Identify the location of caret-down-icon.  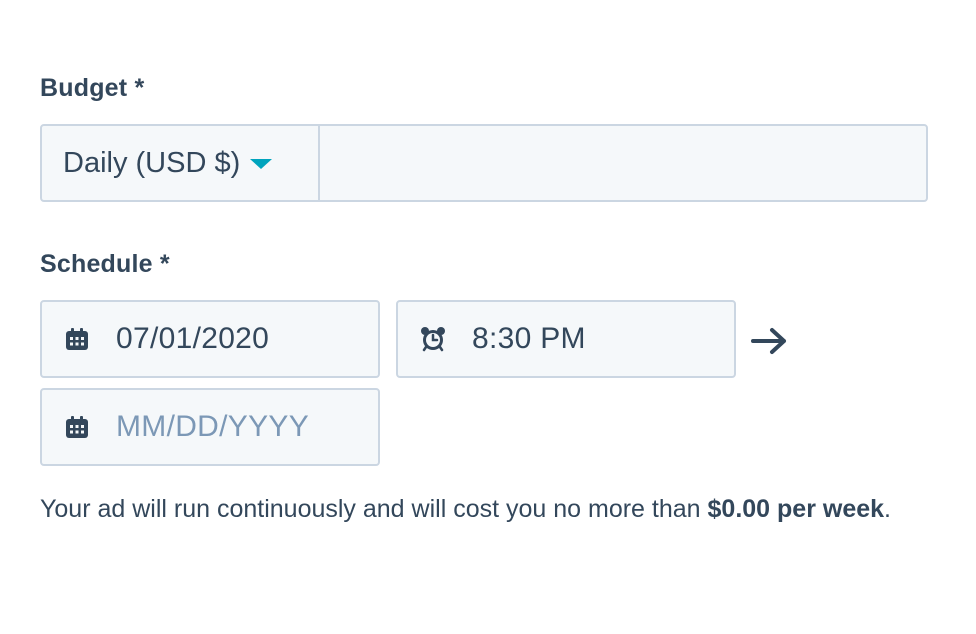
(261, 164).